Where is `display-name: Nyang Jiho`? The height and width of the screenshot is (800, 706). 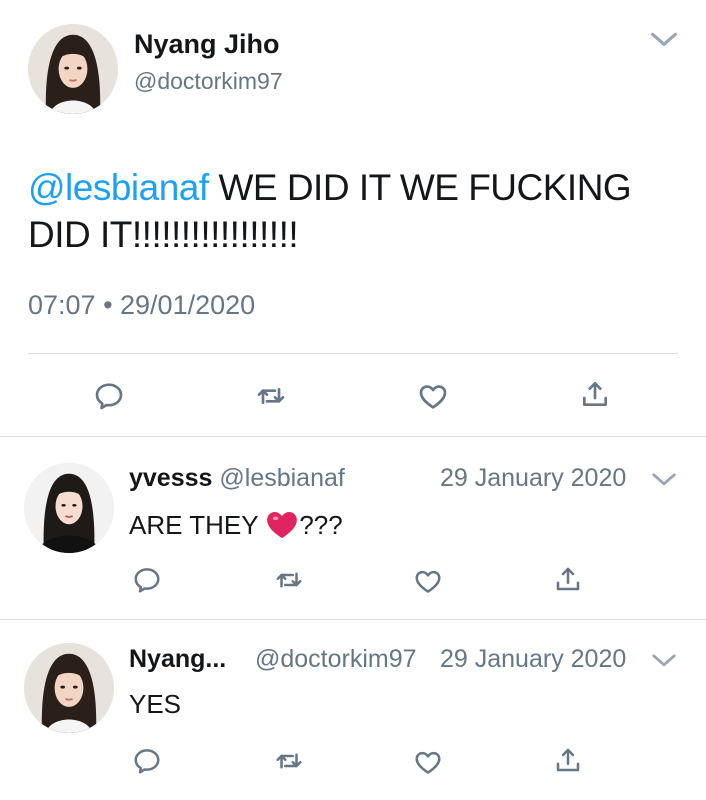 display-name: Nyang Jiho is located at coordinates (207, 44).